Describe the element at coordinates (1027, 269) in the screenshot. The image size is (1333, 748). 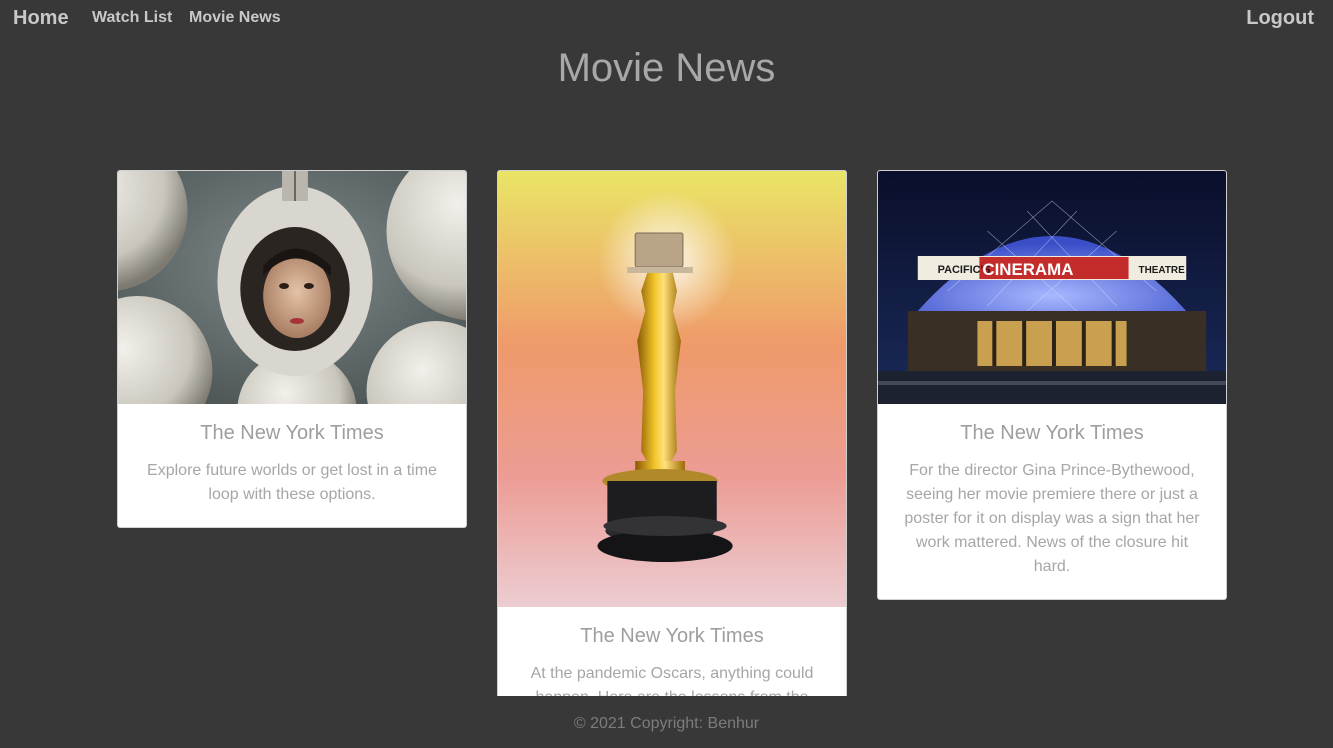
I see `svg-text: CINERAMA` at that location.